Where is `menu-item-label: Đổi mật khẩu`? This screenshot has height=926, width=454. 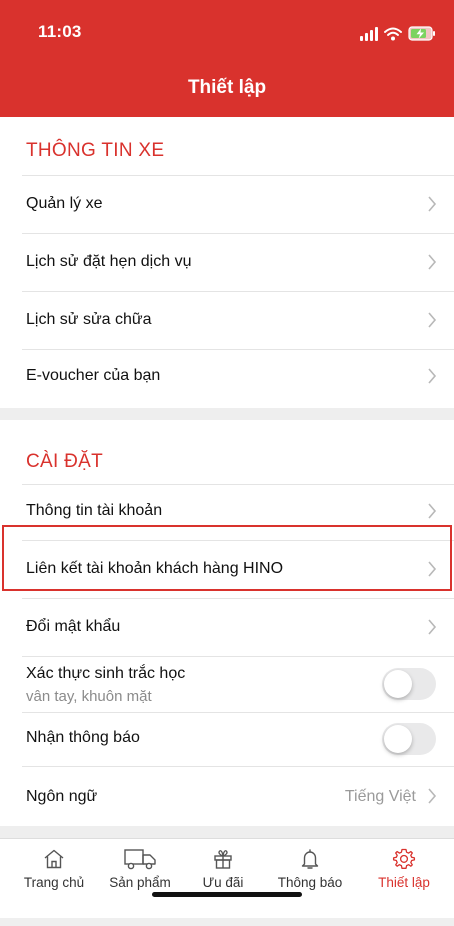
menu-item-label: Đổi mật khẩu is located at coordinates (73, 626).